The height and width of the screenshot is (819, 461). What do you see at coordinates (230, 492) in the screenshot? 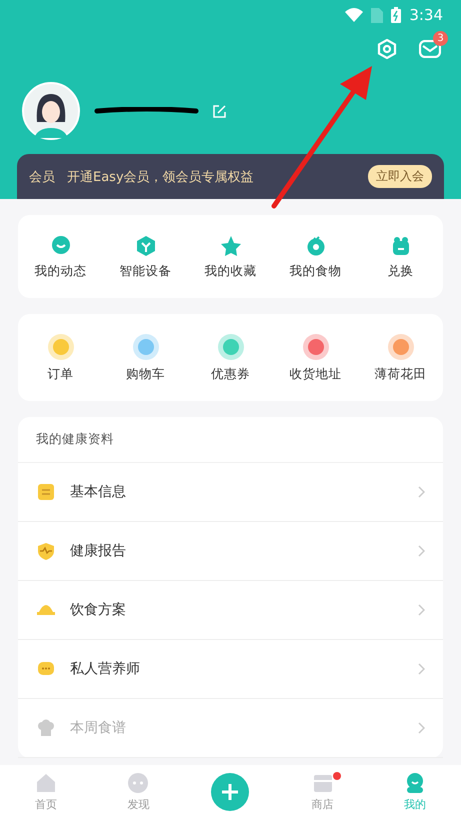
I see `health-row: 基本信息` at bounding box center [230, 492].